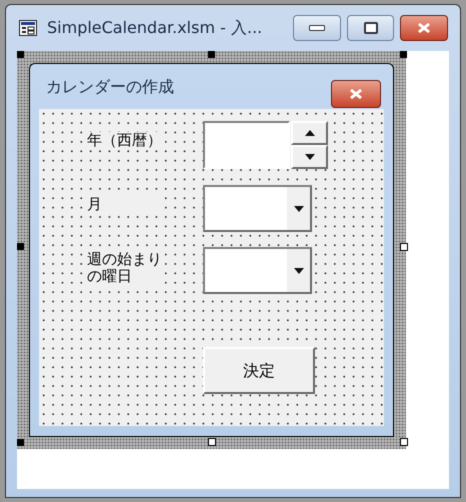 The height and width of the screenshot is (502, 466). I want to click on spin-down-button, so click(309, 157).